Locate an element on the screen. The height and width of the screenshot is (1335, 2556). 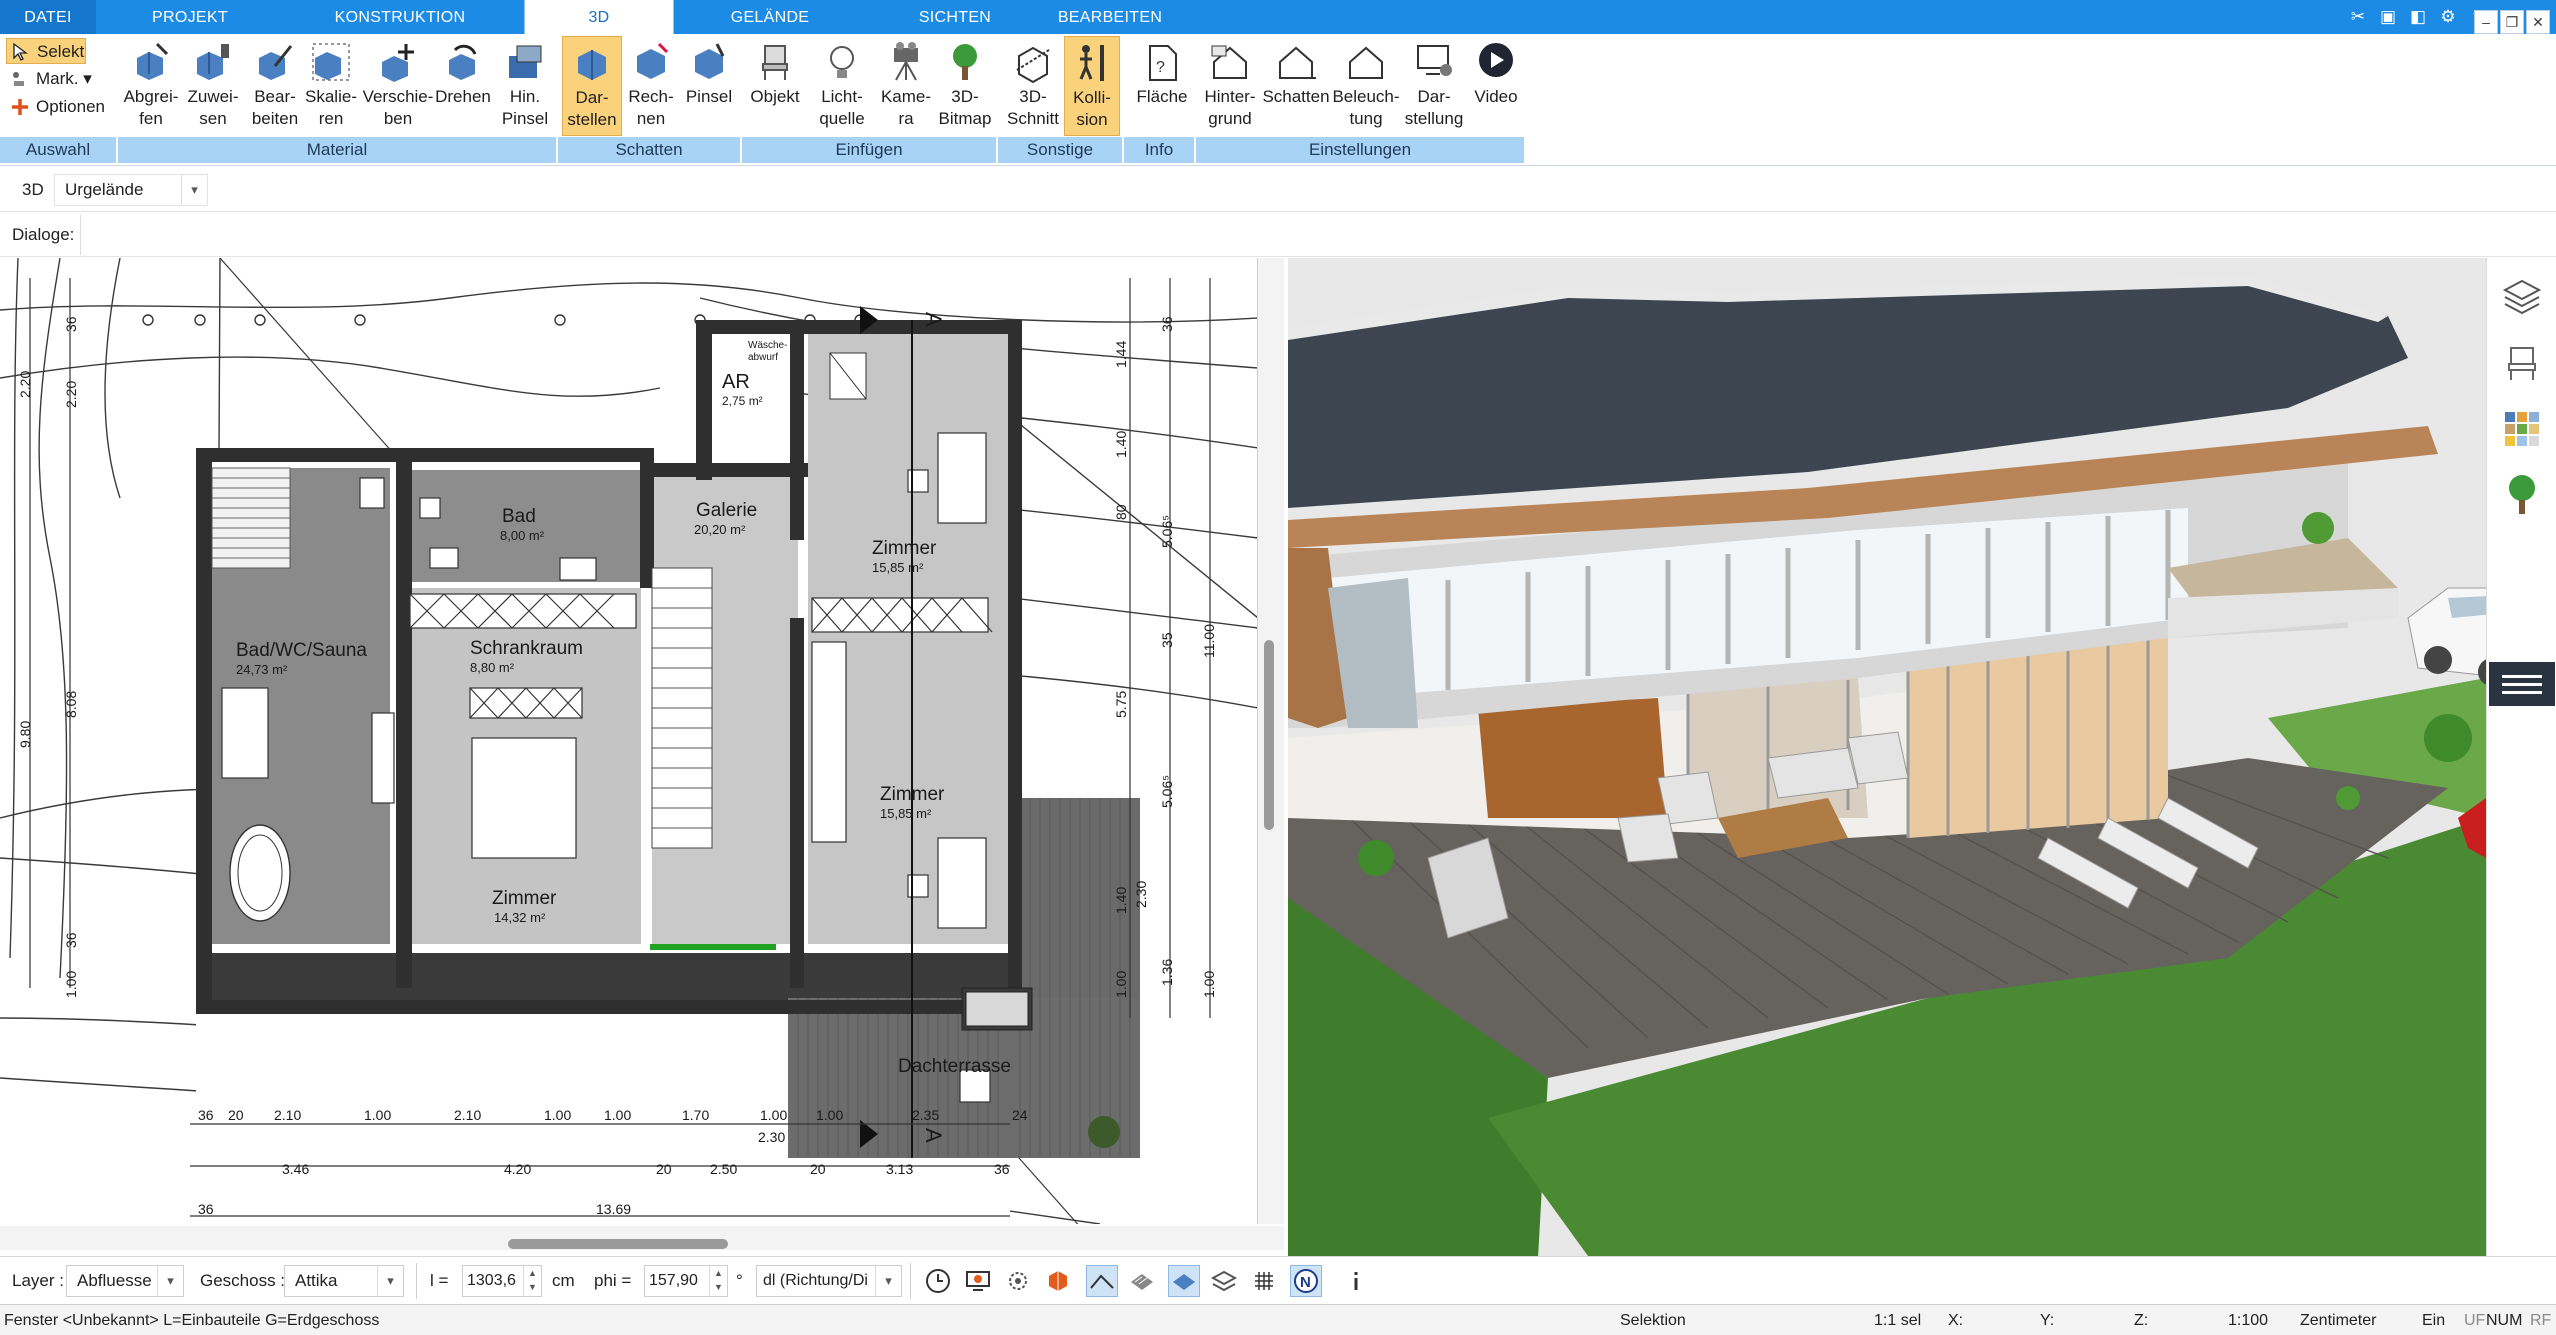
dim-b1-11: 24 is located at coordinates (1020, 1115).